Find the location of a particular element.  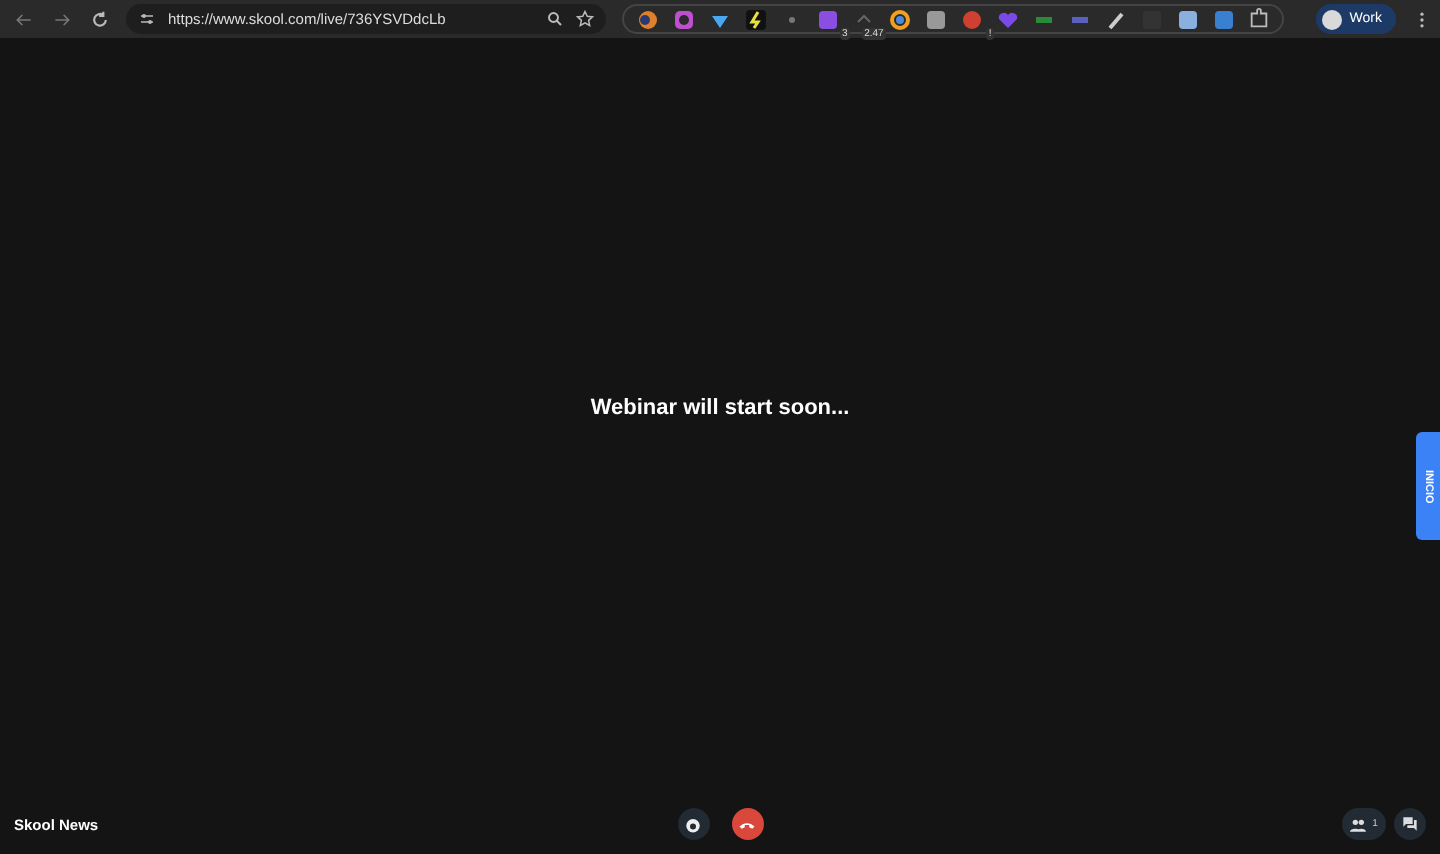

zoom-icon is located at coordinates (554, 19).